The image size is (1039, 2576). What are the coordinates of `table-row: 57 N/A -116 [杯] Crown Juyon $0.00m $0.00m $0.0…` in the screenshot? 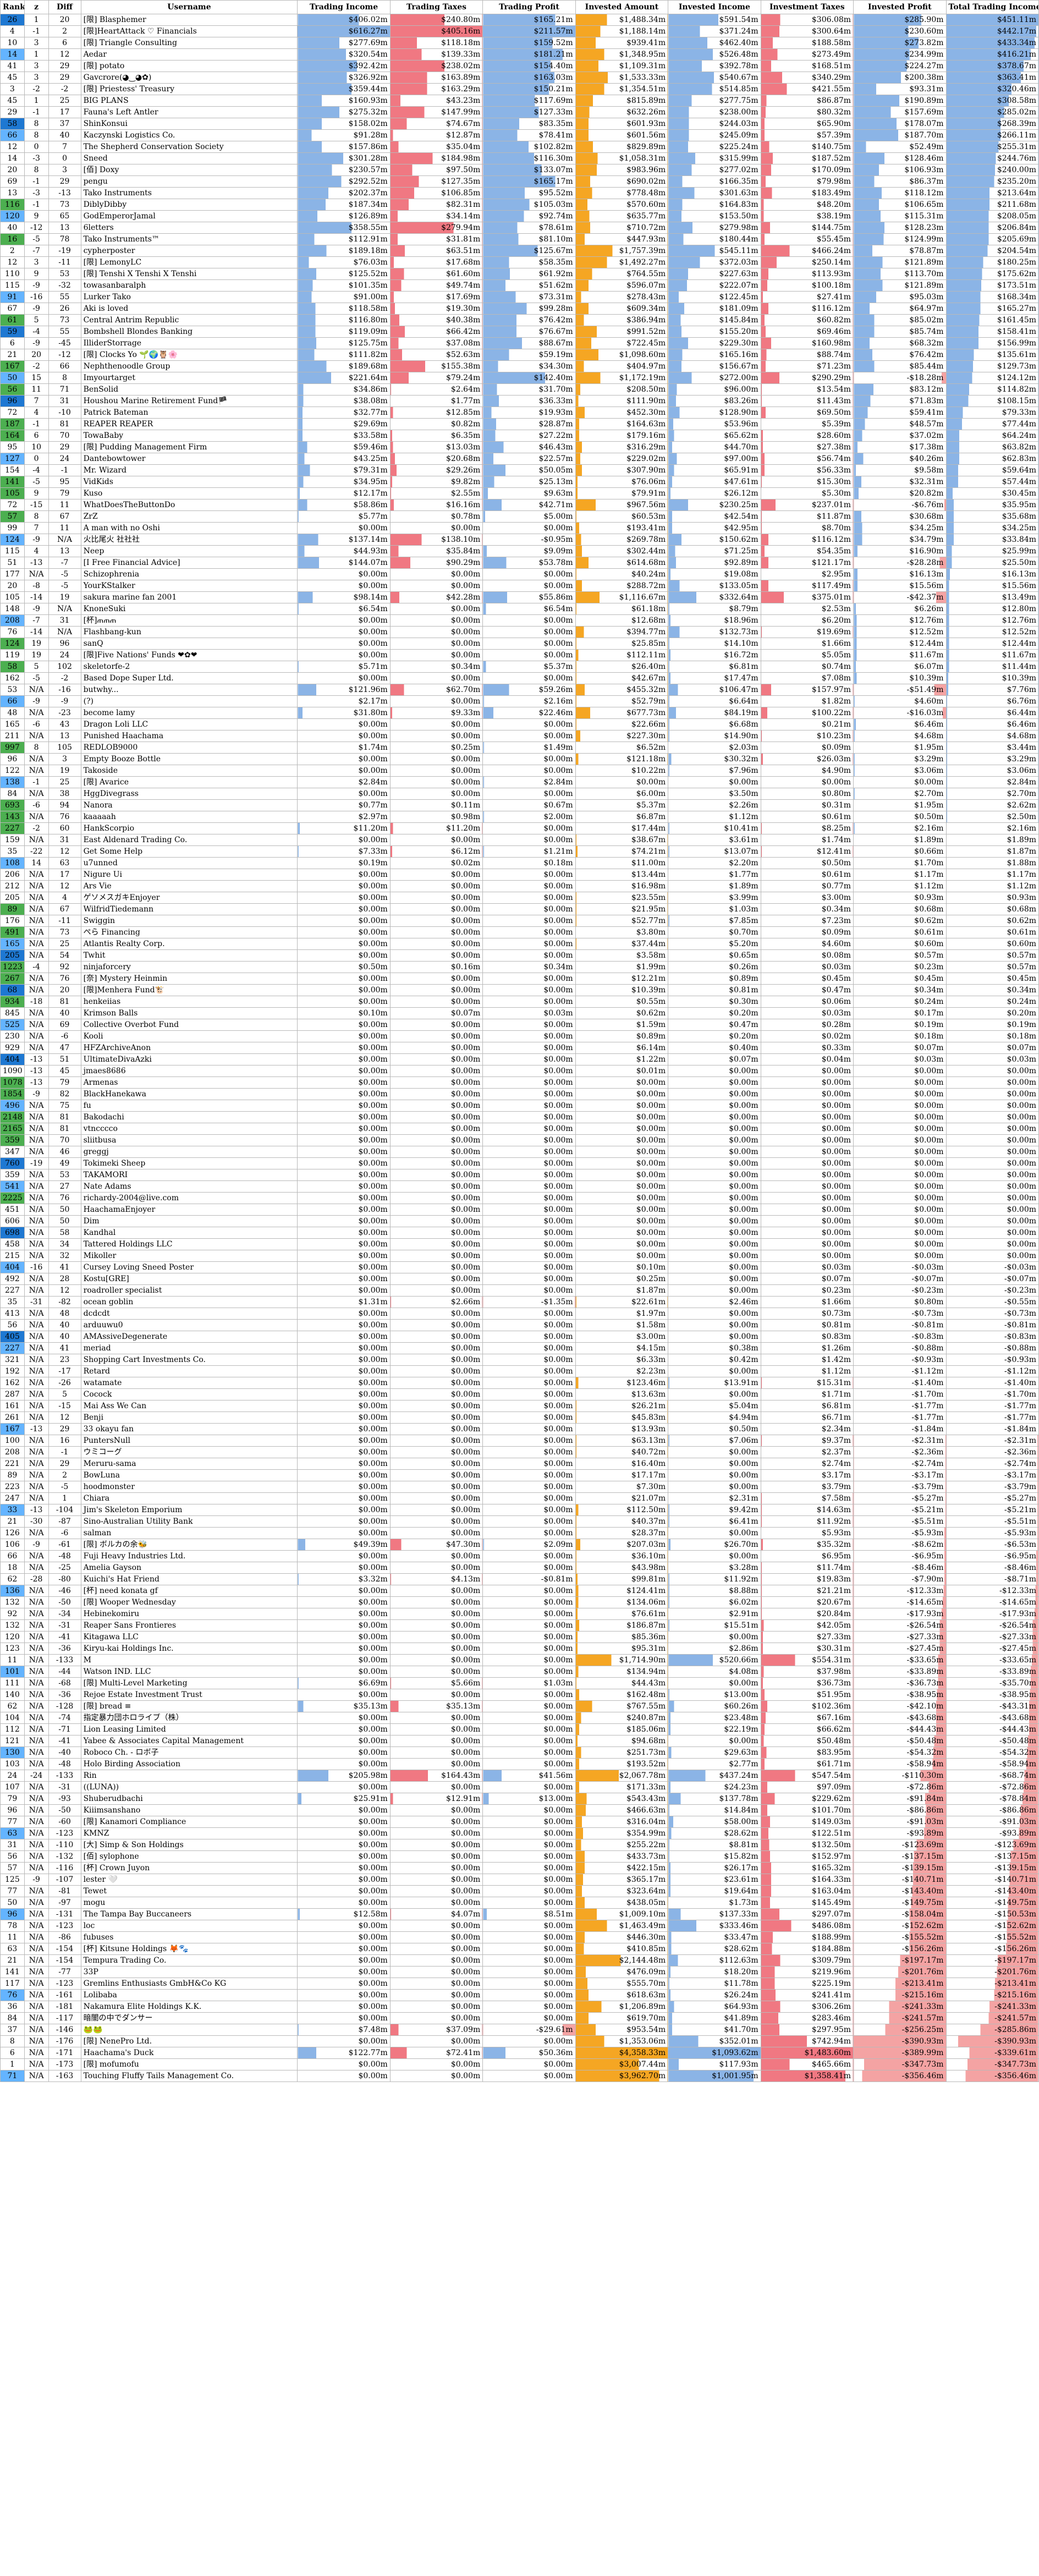 It's located at (519, 1868).